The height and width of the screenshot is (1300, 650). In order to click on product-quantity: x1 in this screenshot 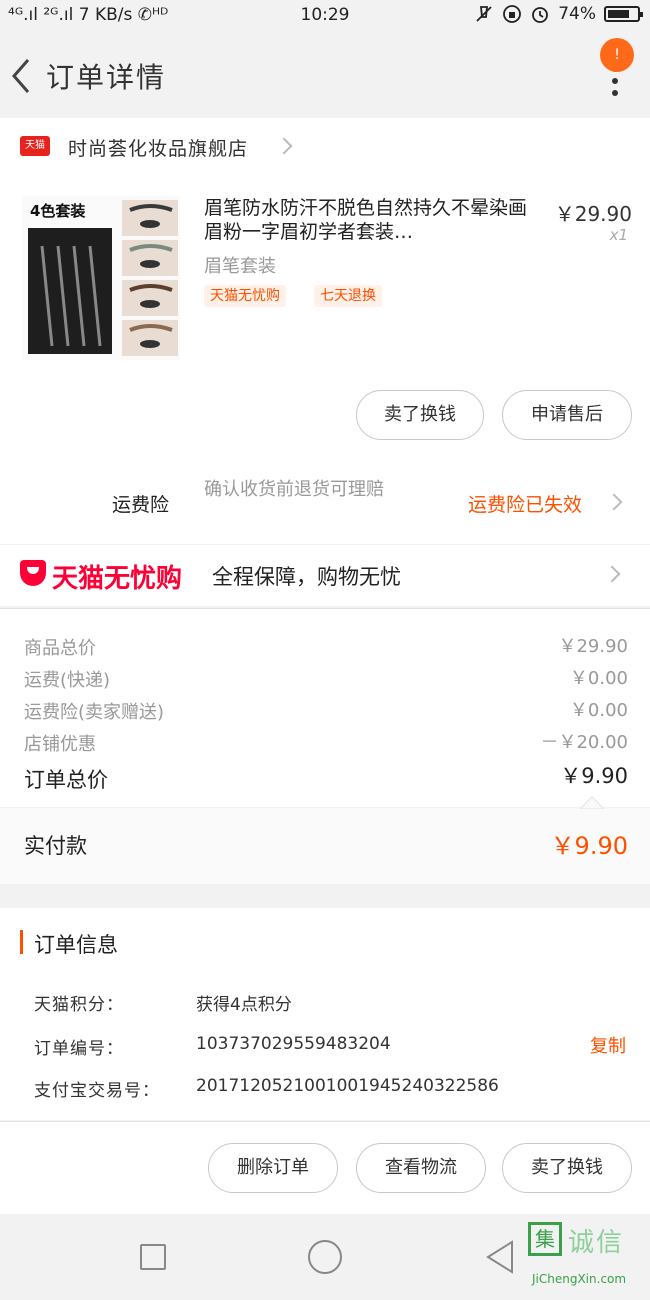, I will do `click(618, 235)`.